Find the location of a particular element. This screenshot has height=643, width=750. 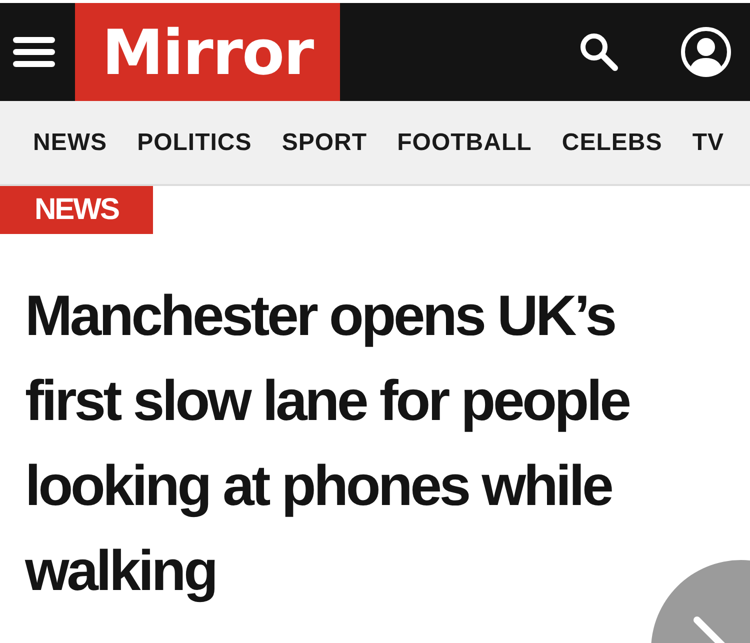

menu-button is located at coordinates (34, 52).